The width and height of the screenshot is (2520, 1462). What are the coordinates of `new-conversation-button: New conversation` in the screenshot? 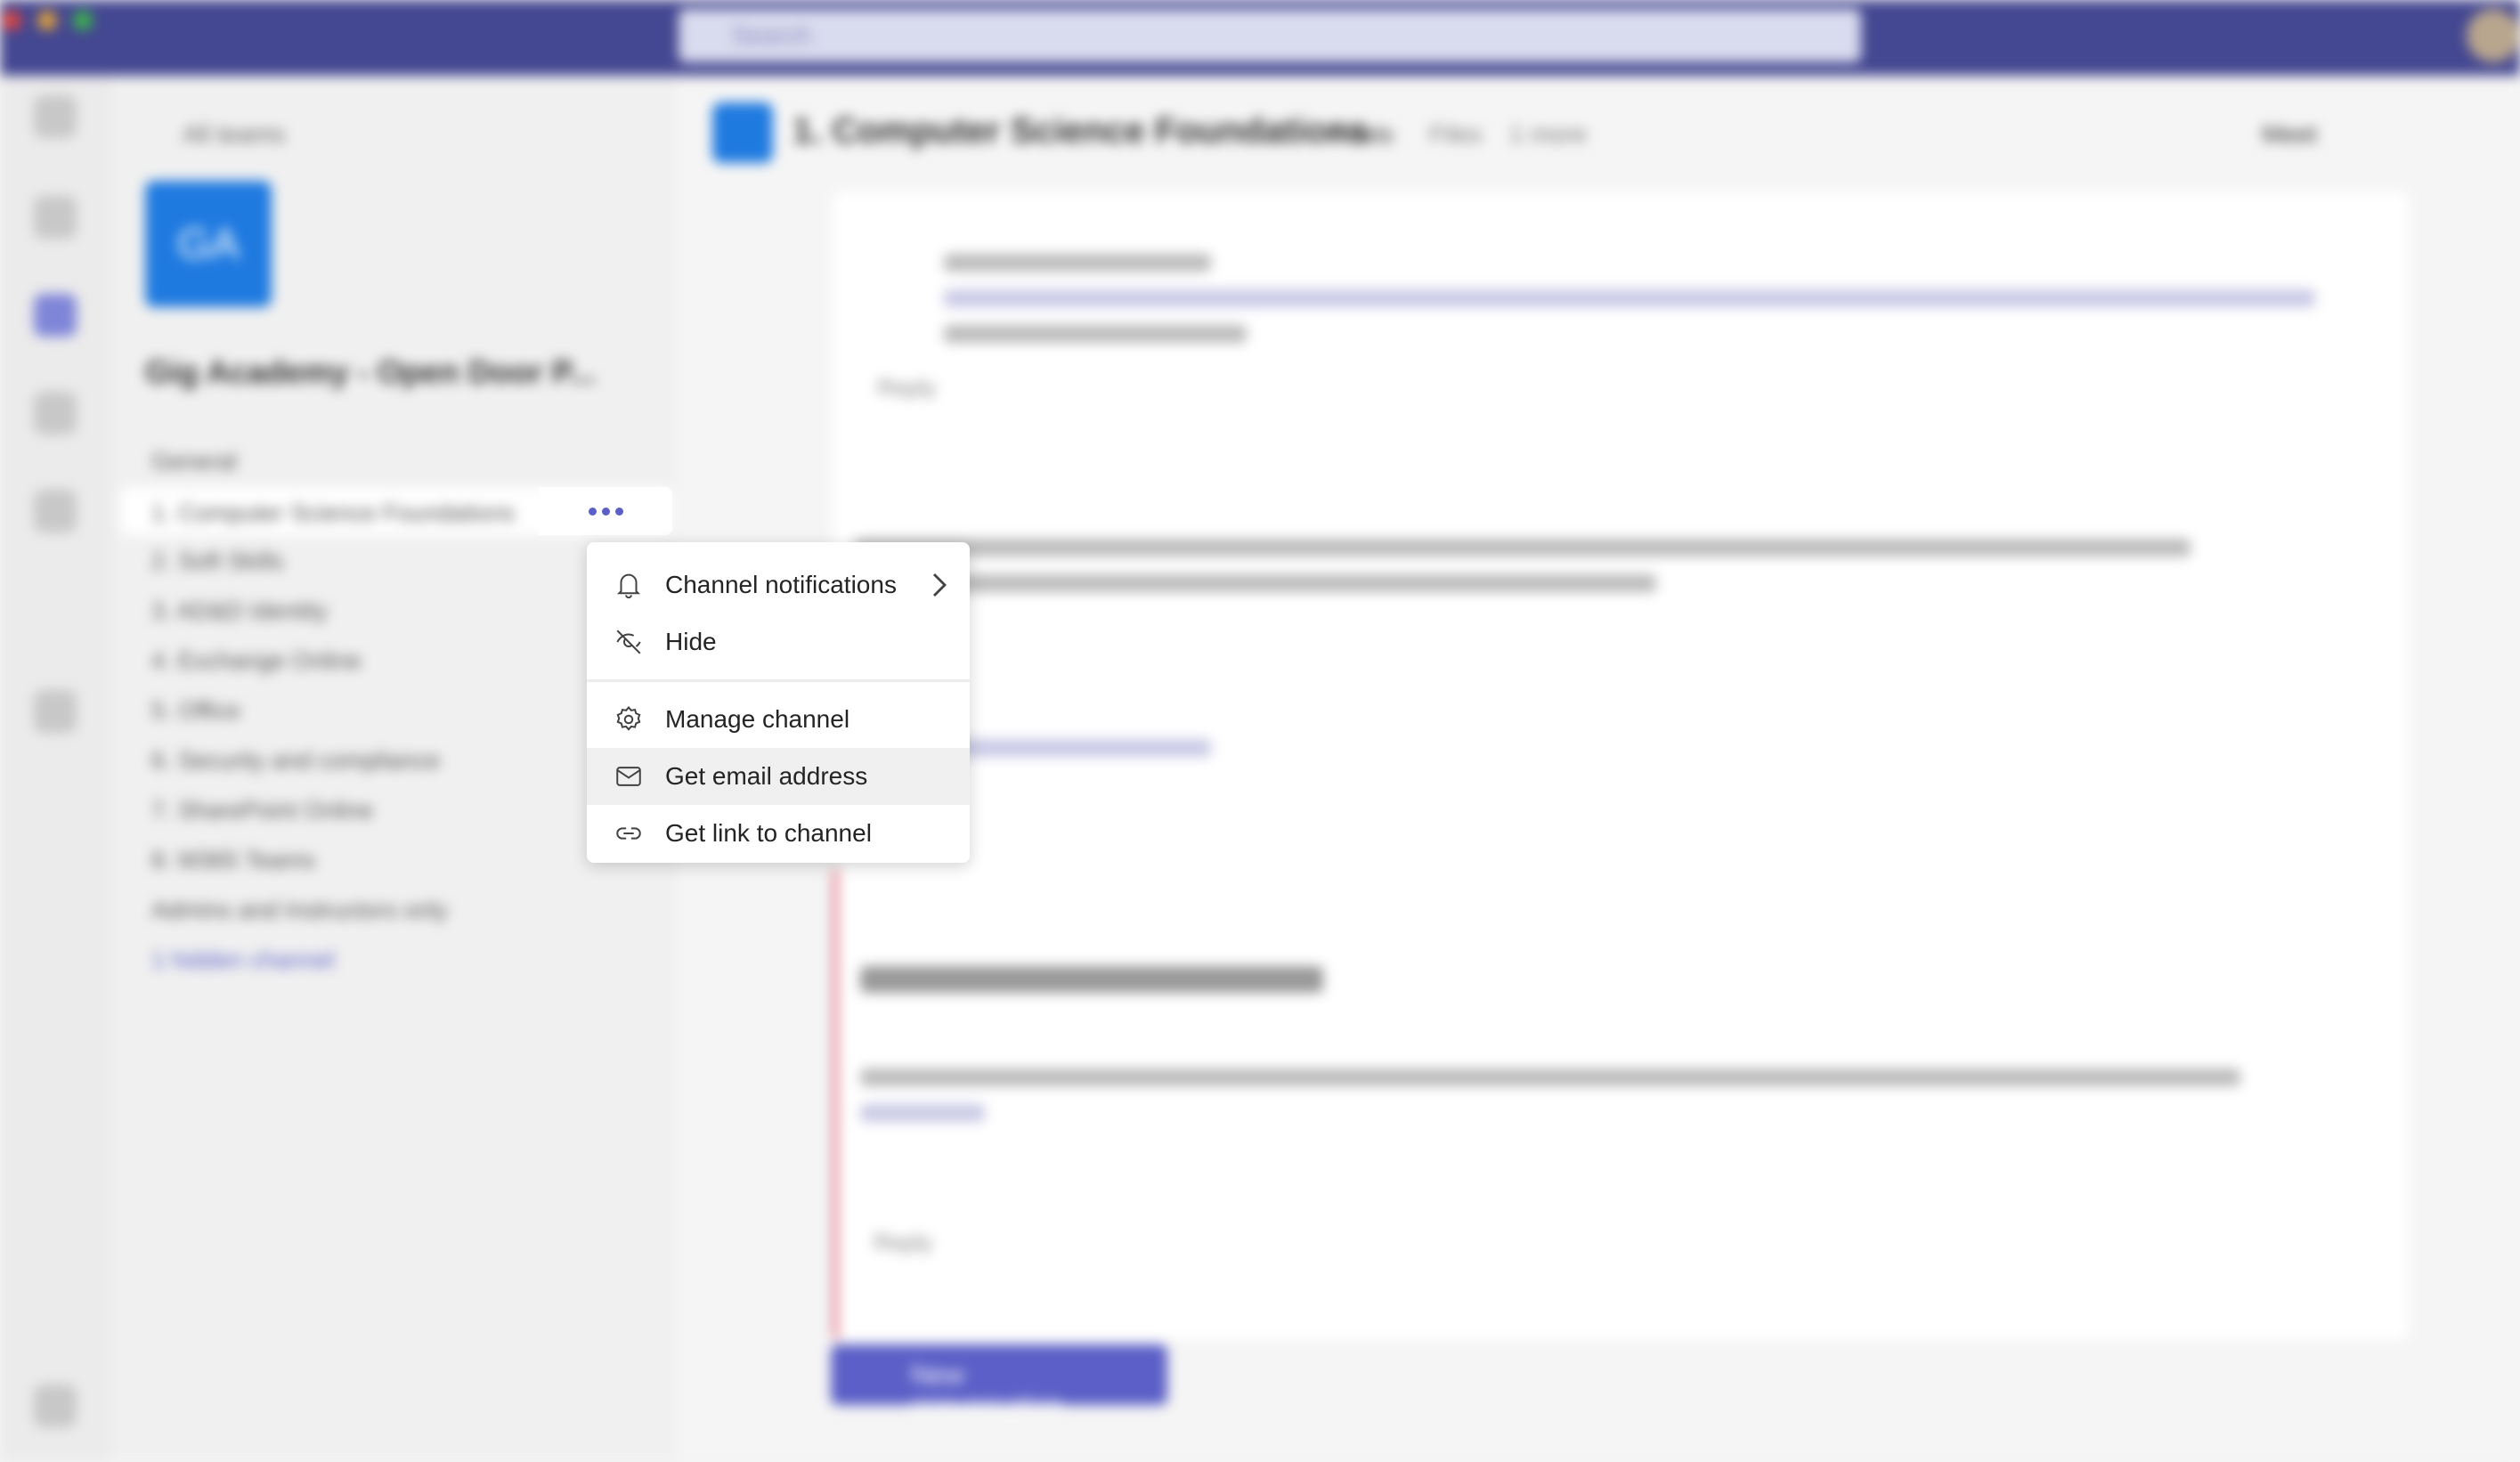 It's located at (999, 1382).